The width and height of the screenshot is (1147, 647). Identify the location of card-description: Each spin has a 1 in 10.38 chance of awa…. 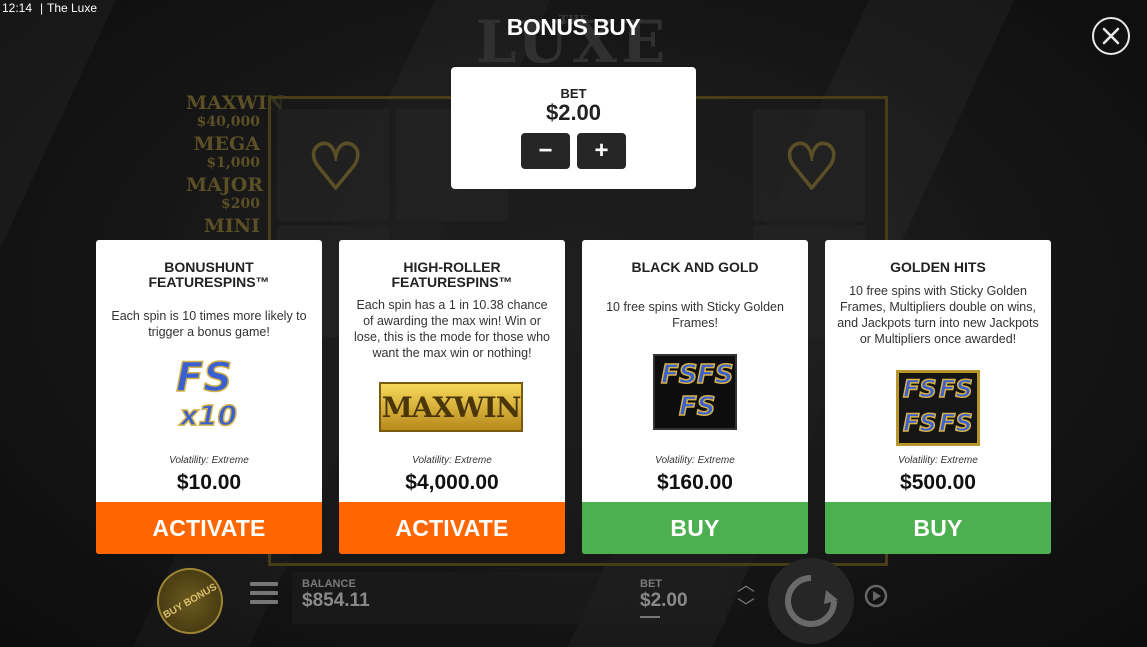
(452, 329).